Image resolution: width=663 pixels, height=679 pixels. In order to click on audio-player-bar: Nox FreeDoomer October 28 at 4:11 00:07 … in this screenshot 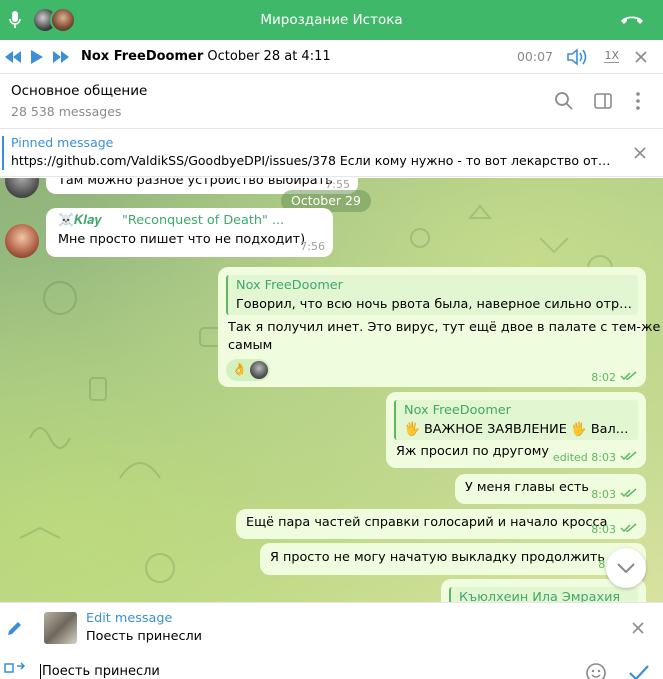, I will do `click(331, 57)`.